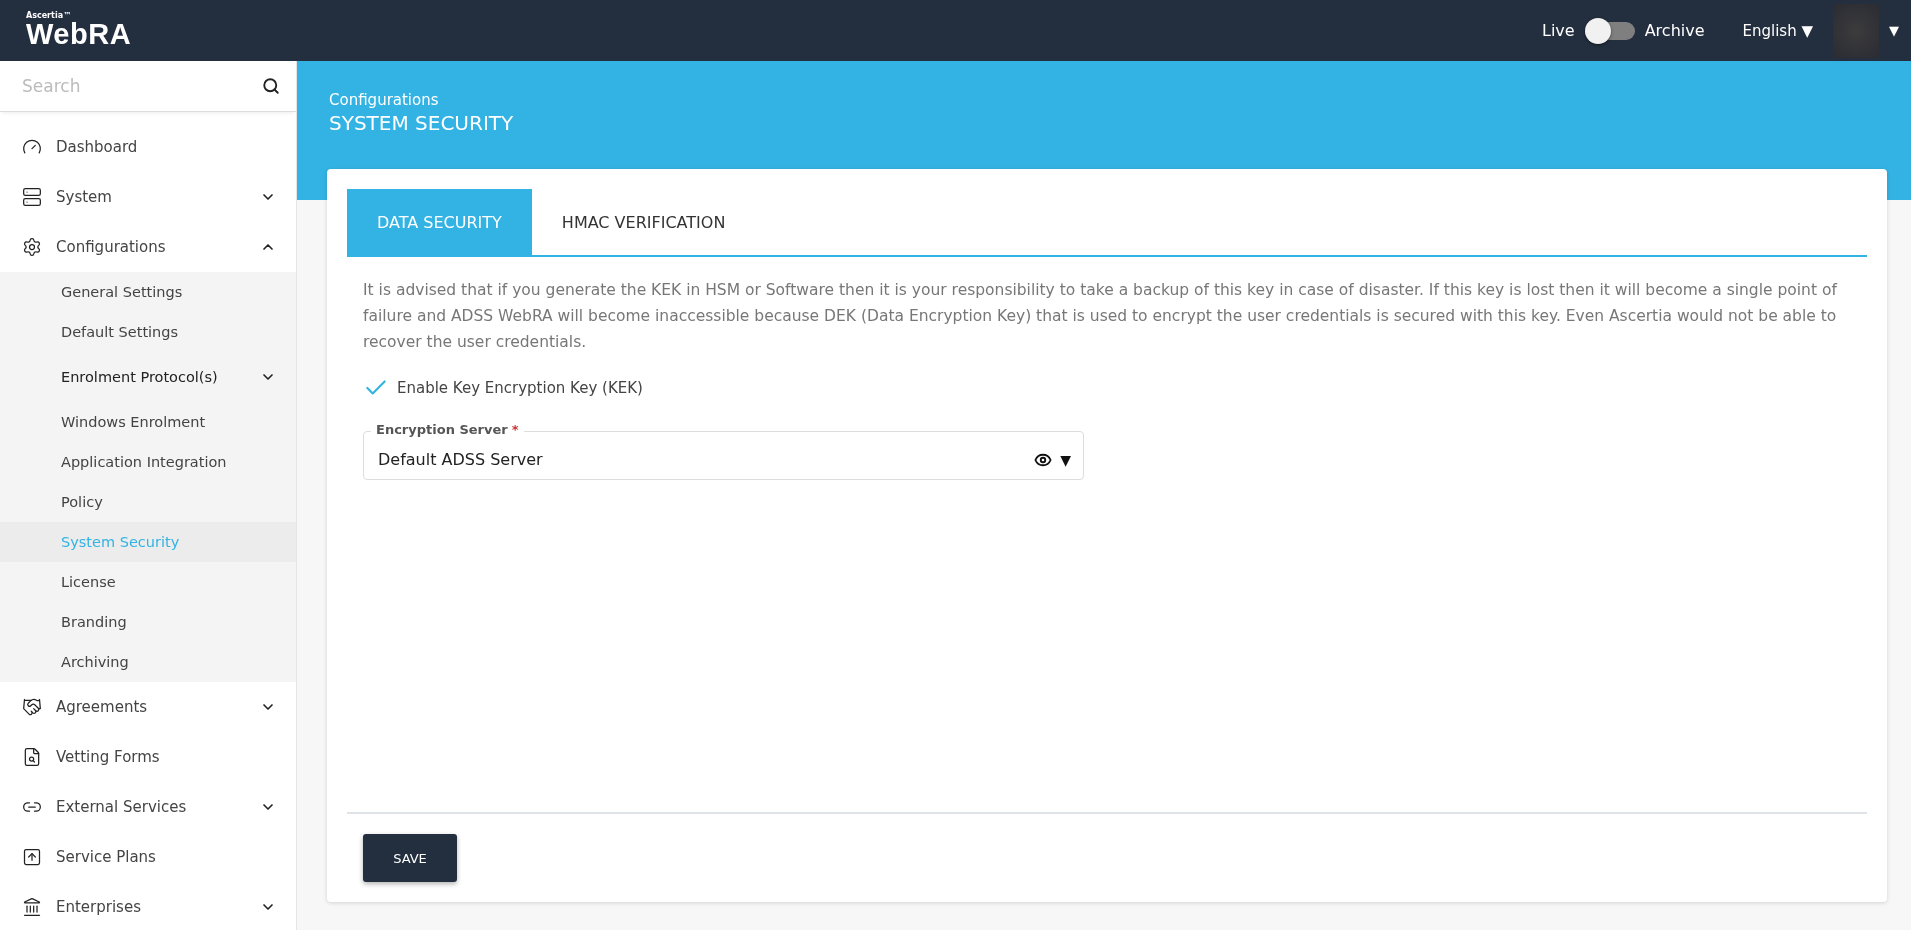 The width and height of the screenshot is (1911, 930). What do you see at coordinates (148, 662) in the screenshot?
I see `sidebar-subitem: Archiving` at bounding box center [148, 662].